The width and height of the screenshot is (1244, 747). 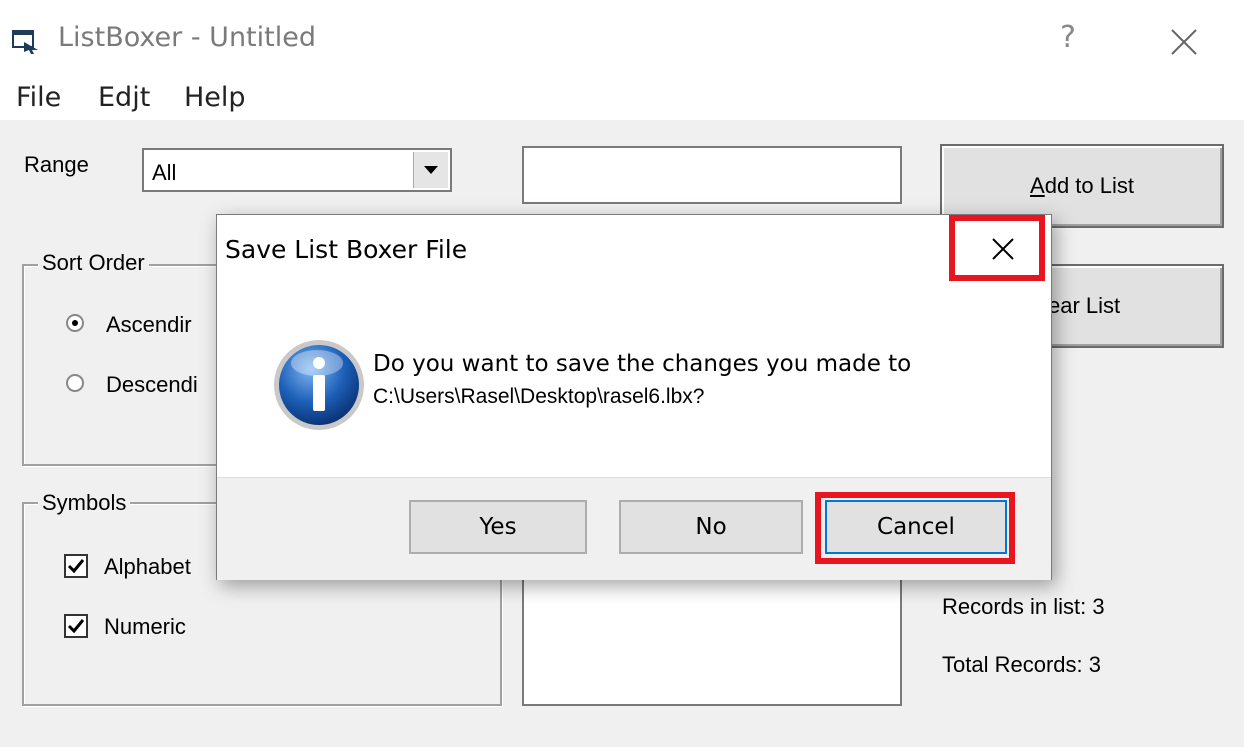 I want to click on chevron-down-icon, so click(x=430, y=170).